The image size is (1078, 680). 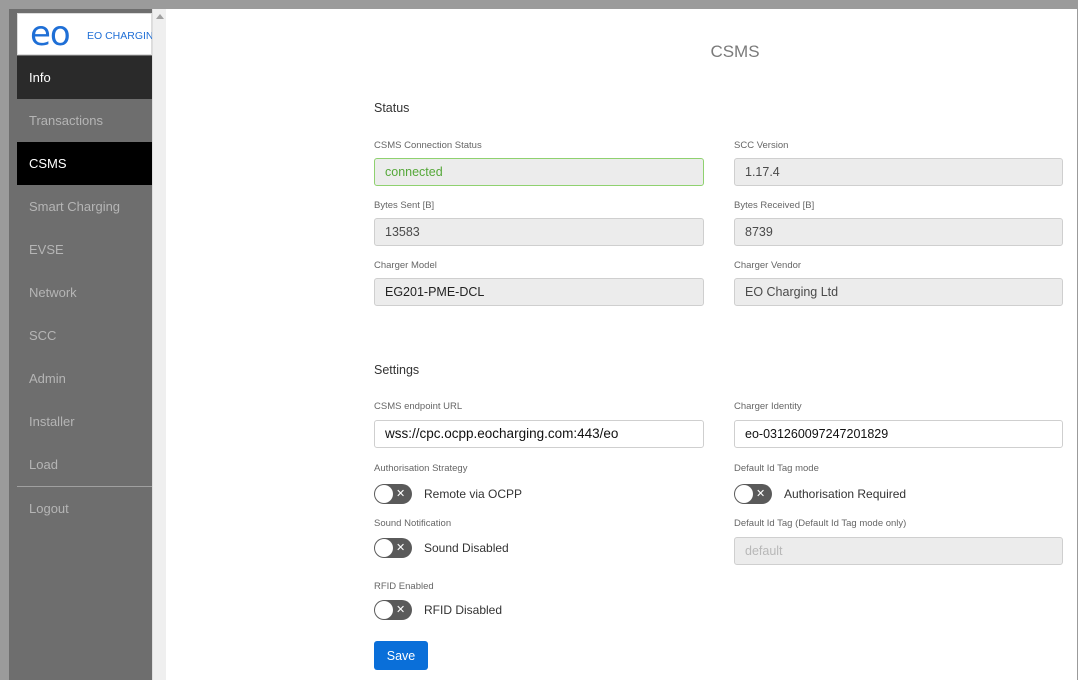 I want to click on save-button: Save, so click(x=401, y=655).